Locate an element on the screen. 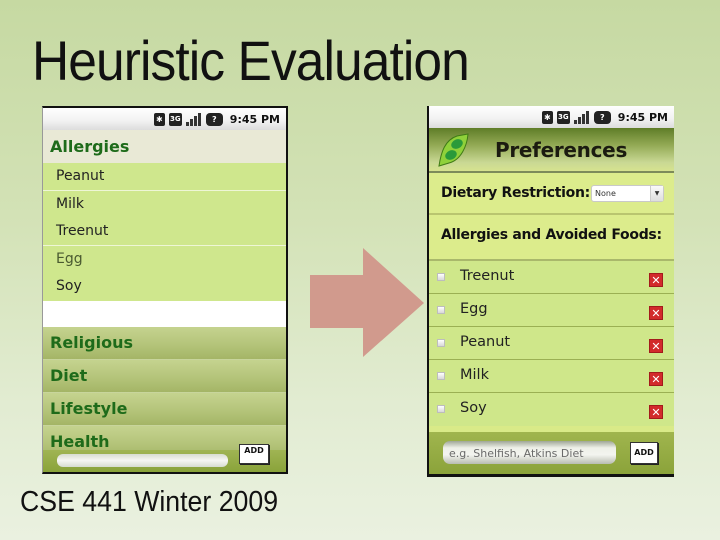 This screenshot has width=720, height=540. dietary-restriction-value: None is located at coordinates (605, 193).